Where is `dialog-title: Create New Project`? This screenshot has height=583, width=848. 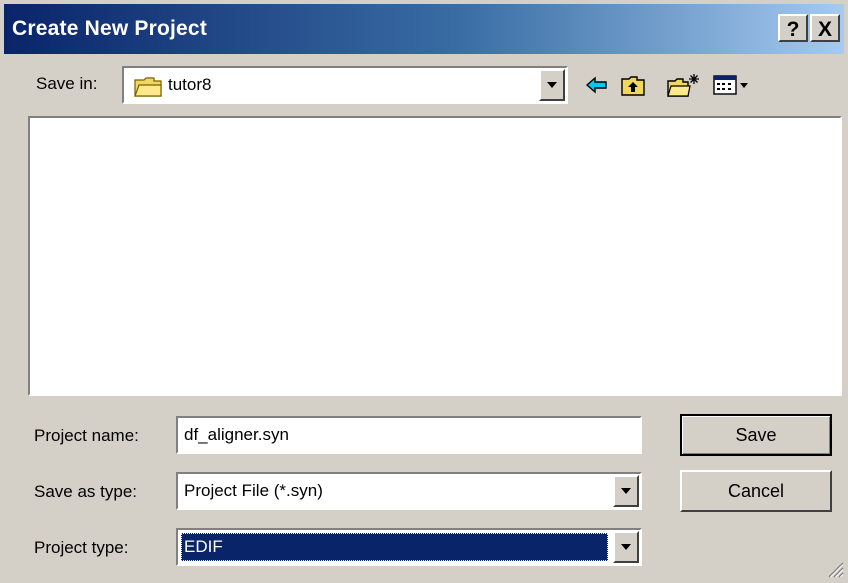 dialog-title: Create New Project is located at coordinates (110, 28).